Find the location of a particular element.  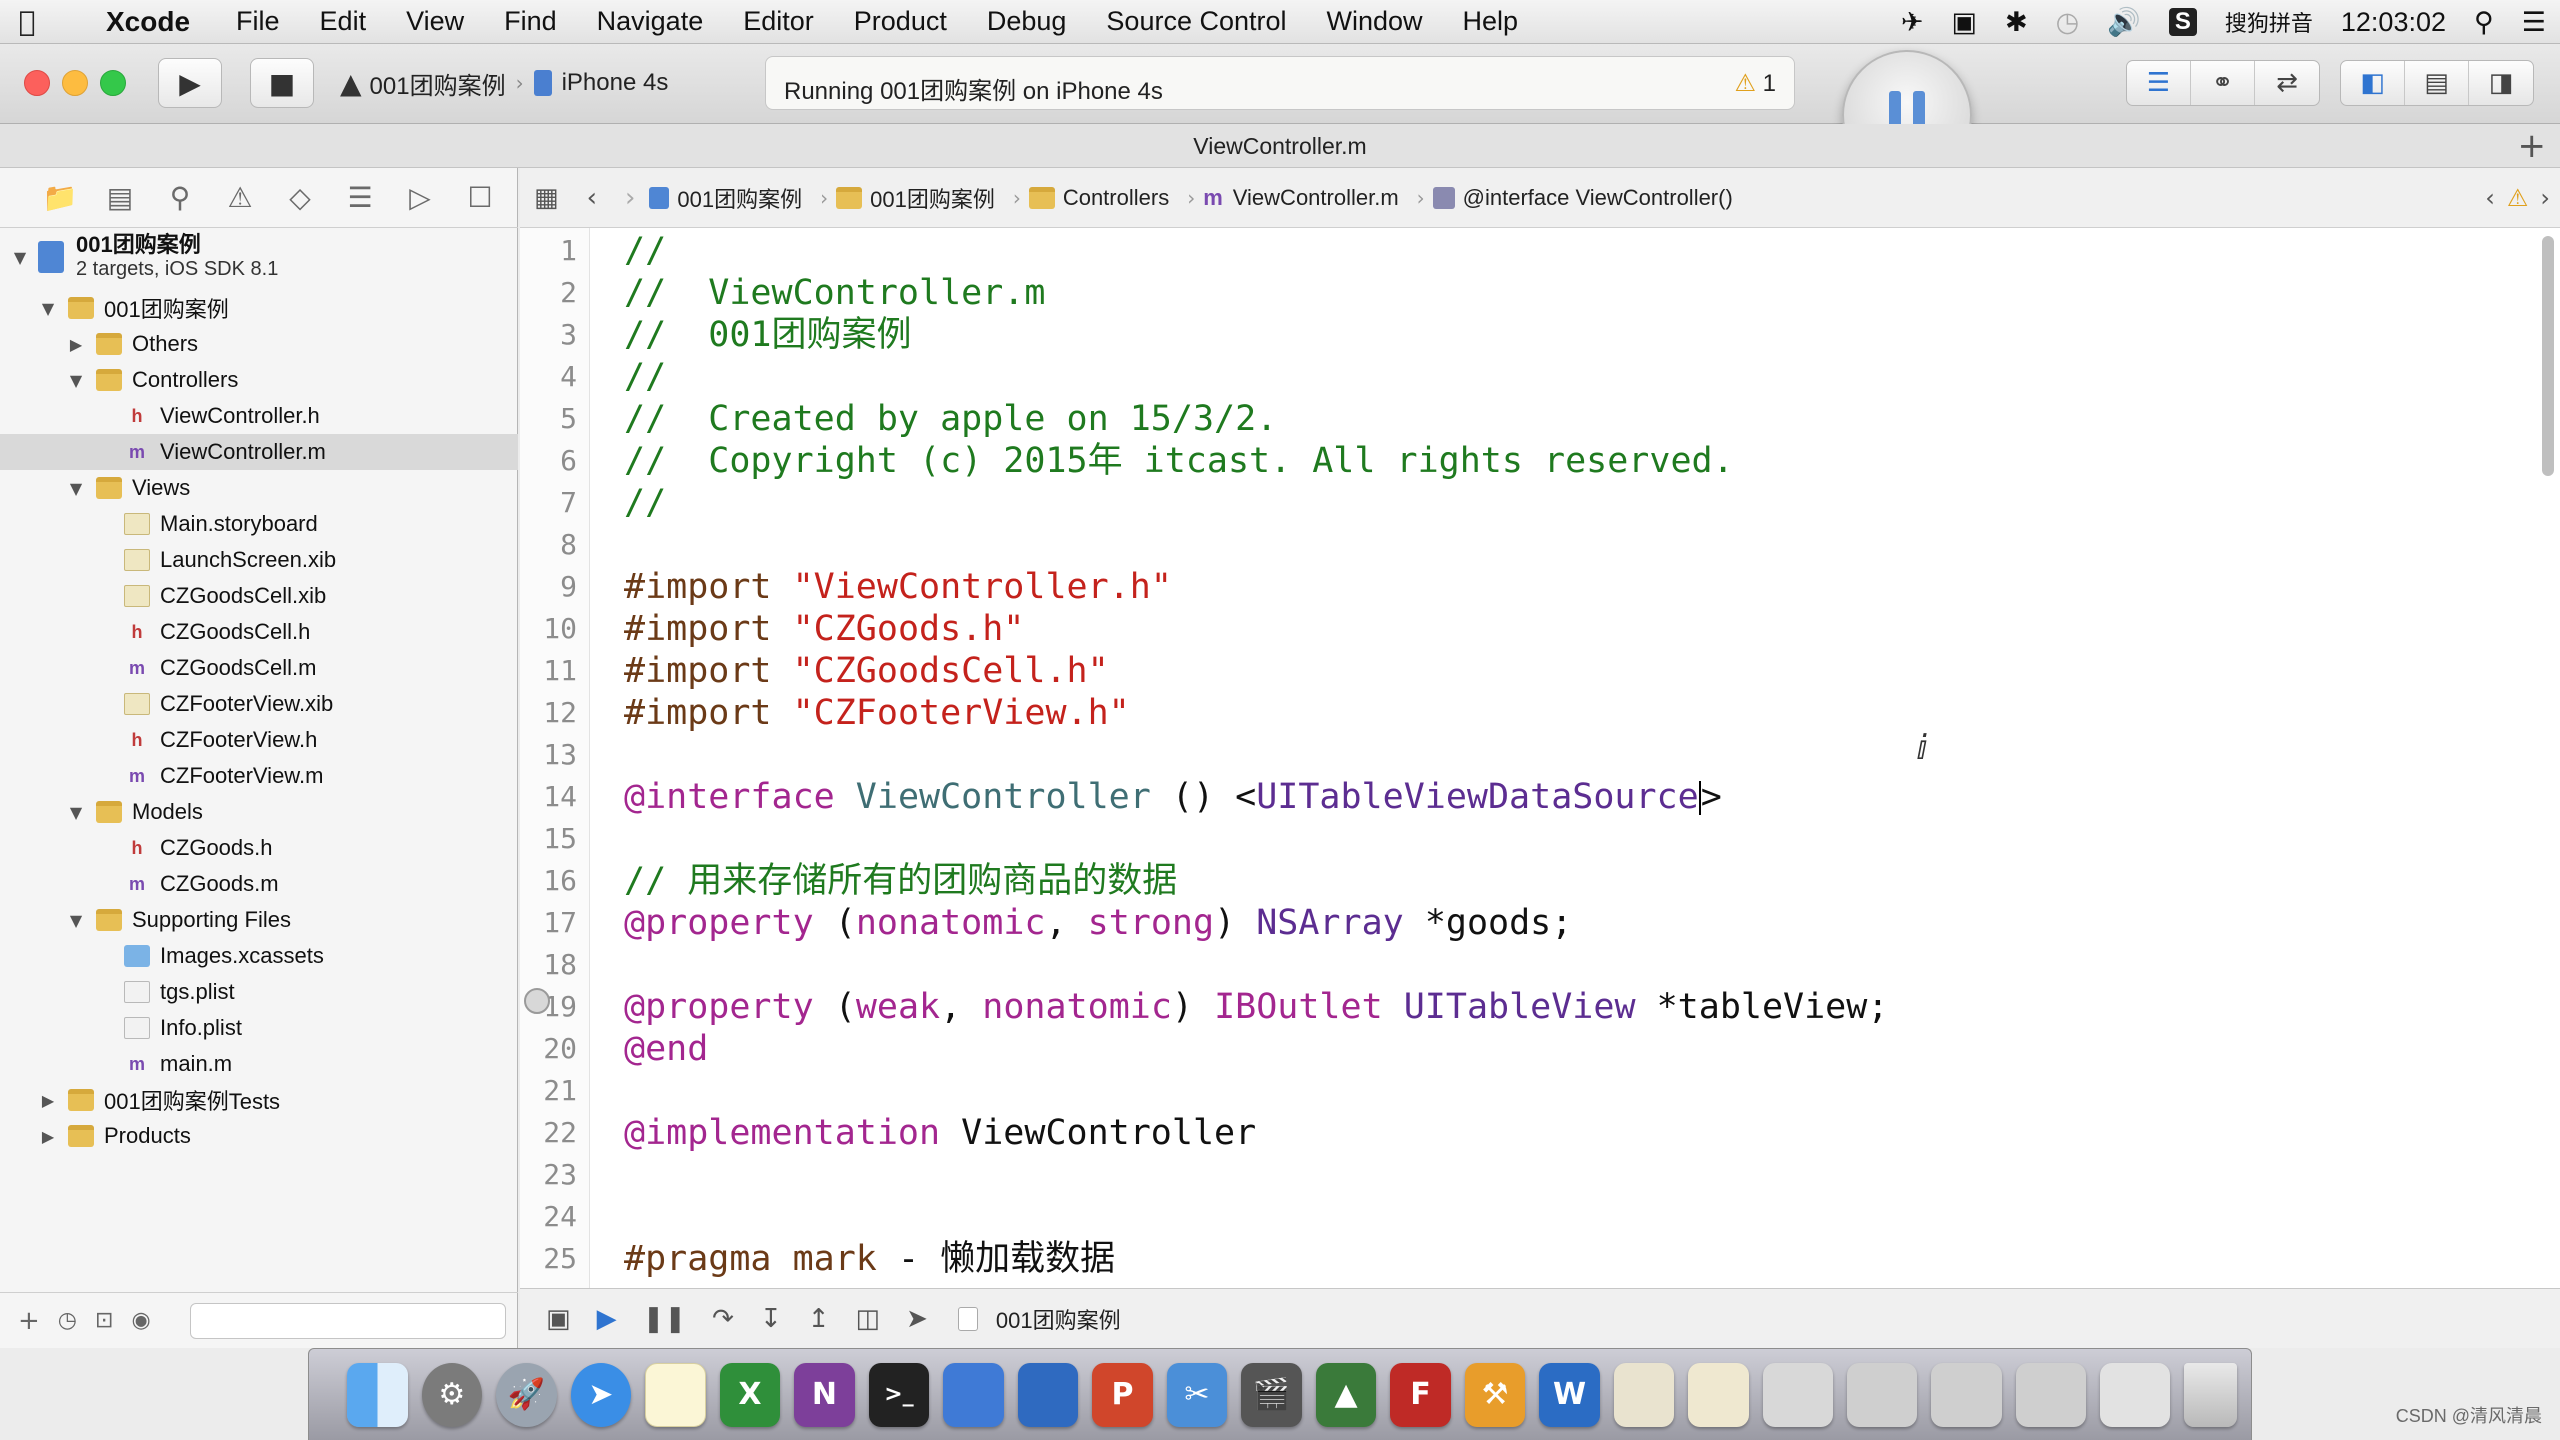

navigator-filter-field is located at coordinates (348, 1321).